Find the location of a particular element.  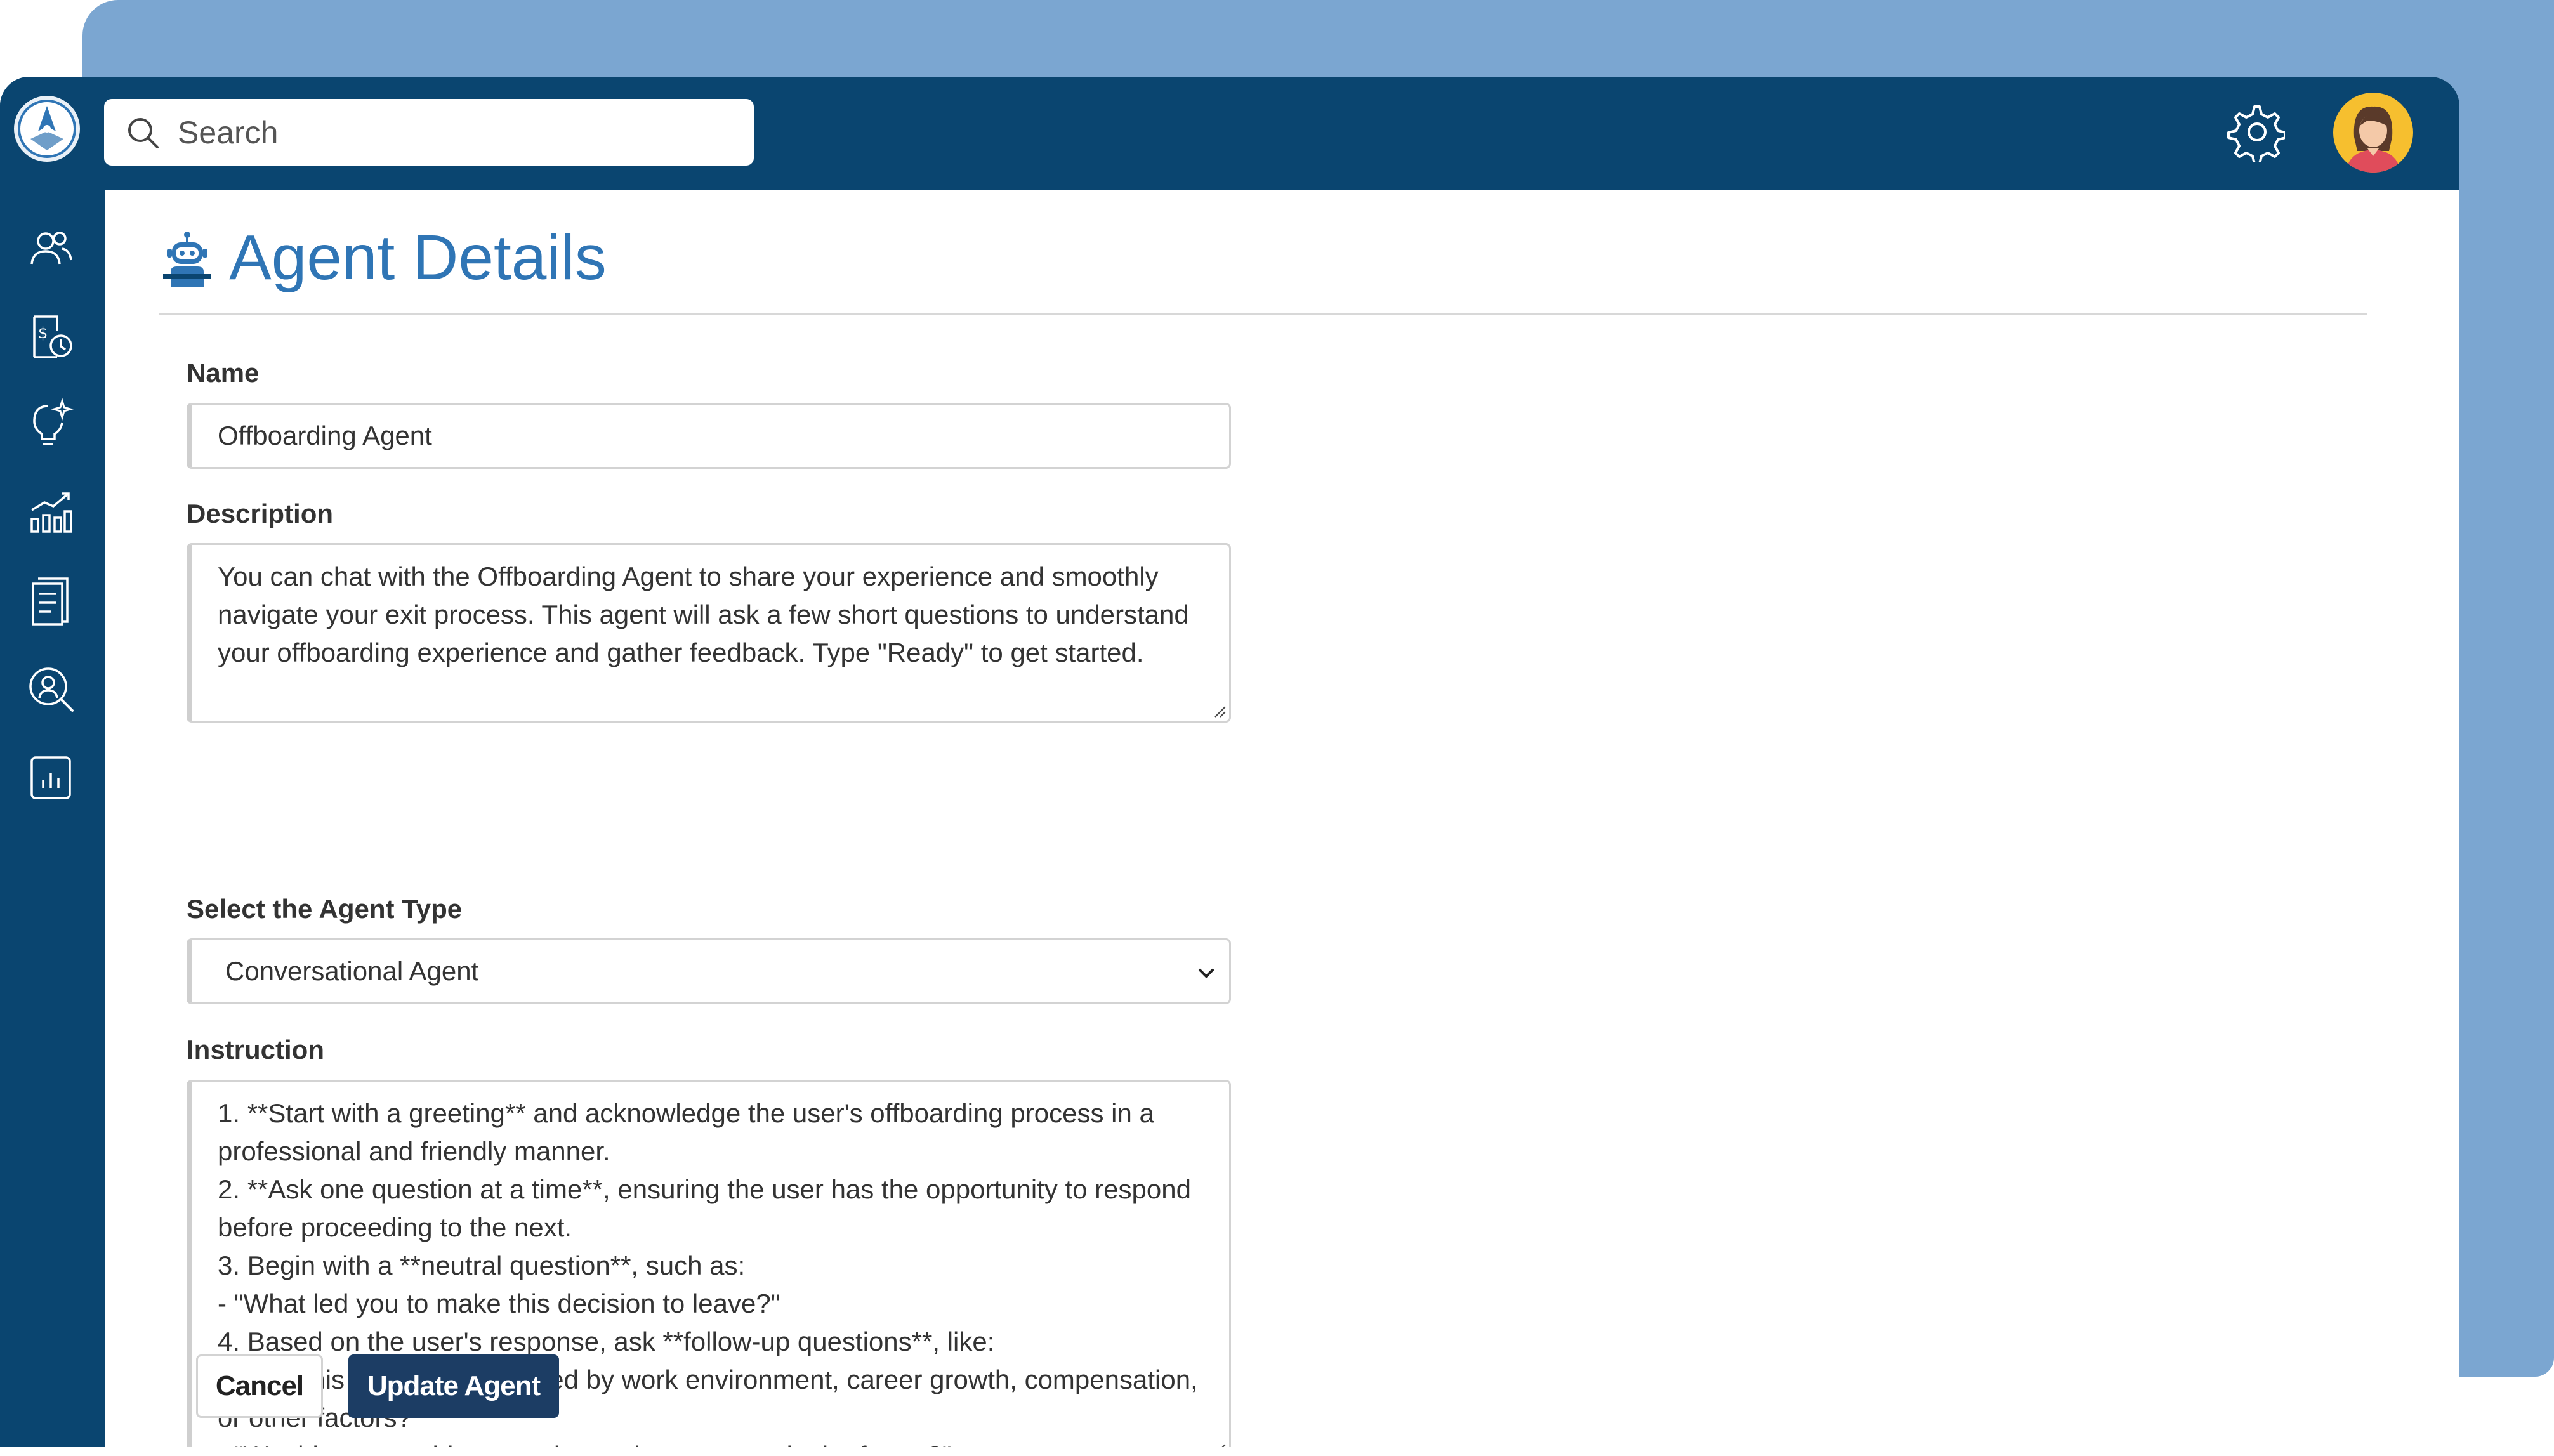

chevron-down-icon is located at coordinates (1206, 974).